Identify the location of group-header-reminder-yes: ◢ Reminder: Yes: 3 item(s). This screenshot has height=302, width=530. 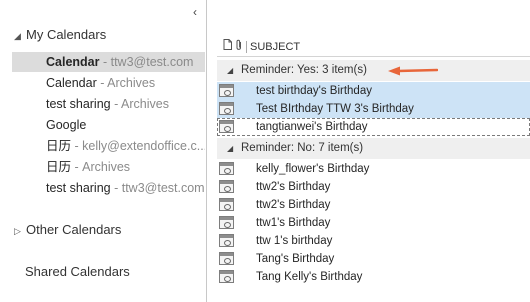
(373, 70).